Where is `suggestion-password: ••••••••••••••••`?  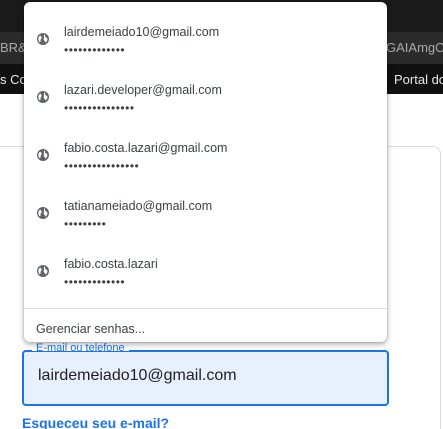
suggestion-password: •••••••••••••••• is located at coordinates (102, 166).